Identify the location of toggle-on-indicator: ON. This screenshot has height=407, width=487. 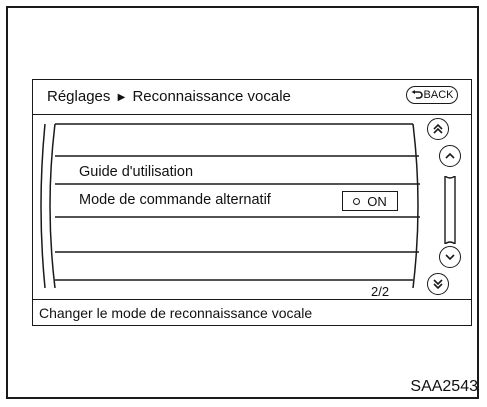
(370, 201).